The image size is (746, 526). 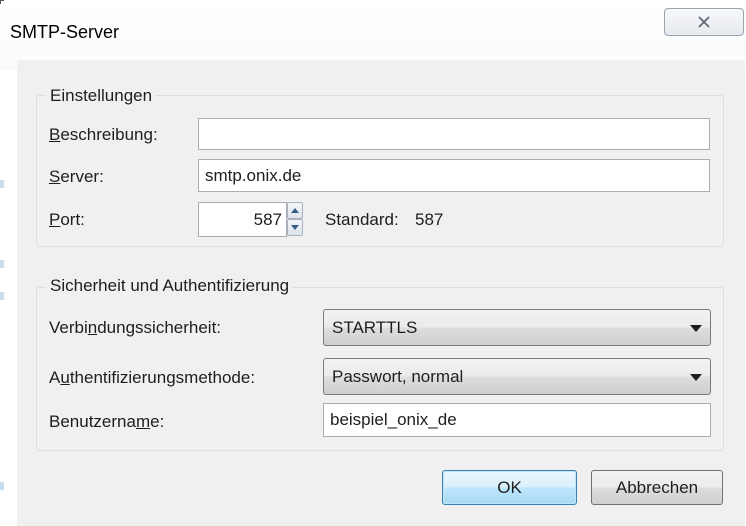 What do you see at coordinates (101, 96) in the screenshot?
I see `settings-group-title: Einstellungen` at bounding box center [101, 96].